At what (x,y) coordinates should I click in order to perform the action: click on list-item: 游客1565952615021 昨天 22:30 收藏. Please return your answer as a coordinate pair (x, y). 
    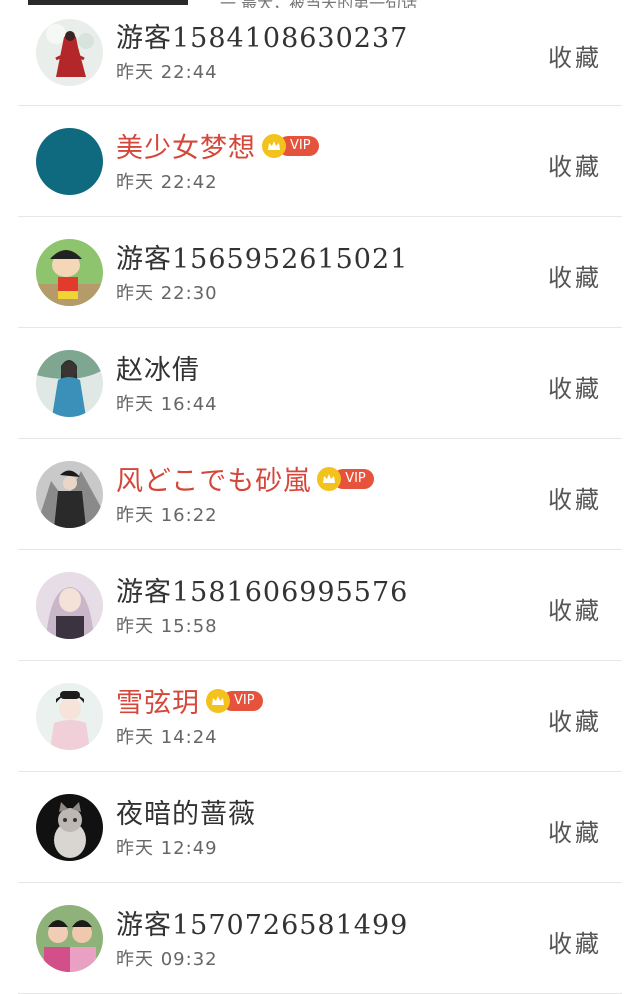
    Looking at the image, I should click on (320, 272).